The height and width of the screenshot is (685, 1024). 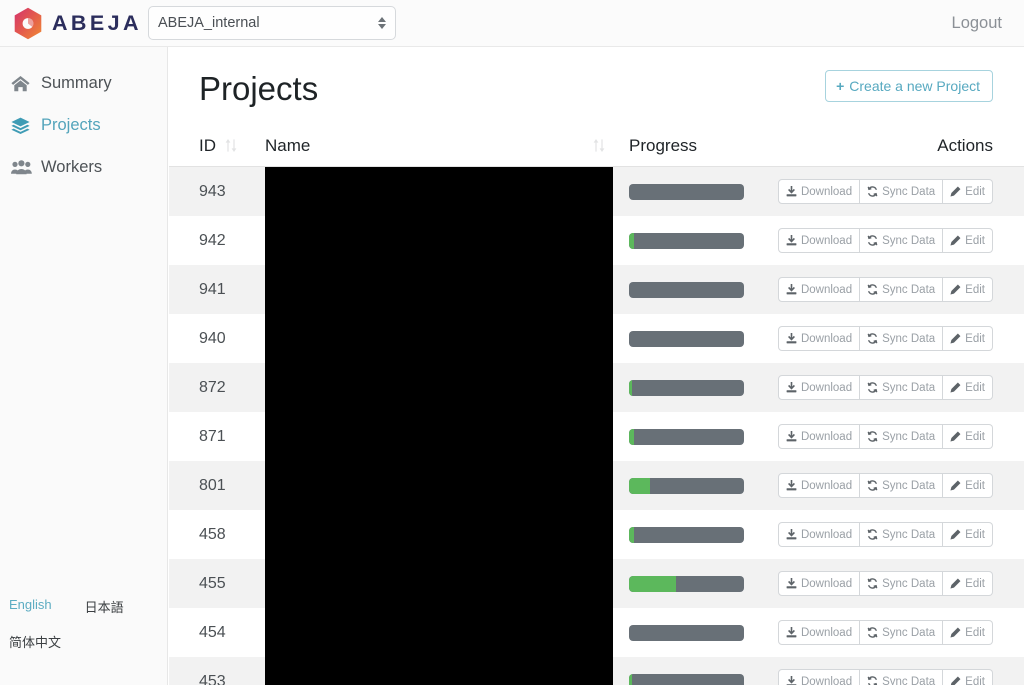 I want to click on table-row: 941 Download Sync Data Edit, so click(x=596, y=289).